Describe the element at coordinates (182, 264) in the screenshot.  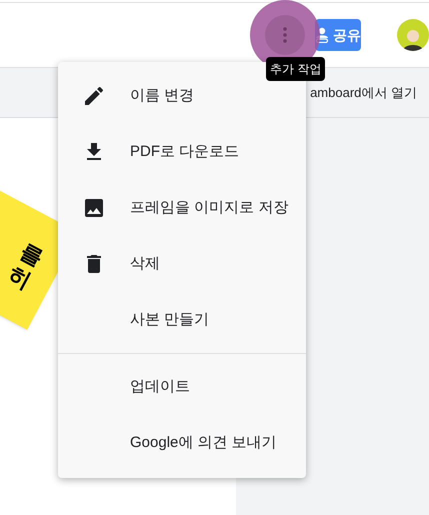
I see `menu-item: 삭제` at that location.